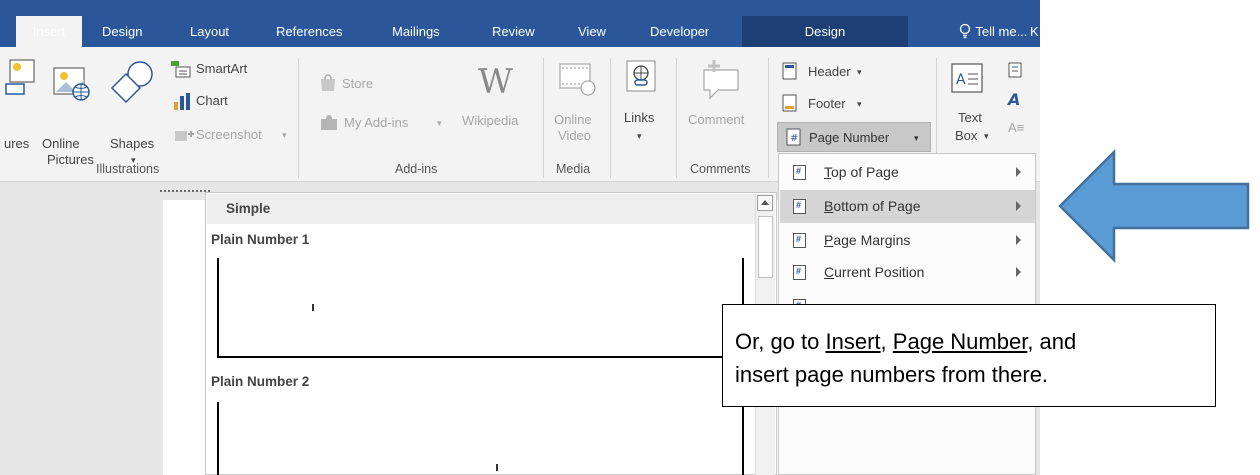 Image resolution: width=1260 pixels, height=475 pixels. Describe the element at coordinates (723, 108) in the screenshot. I see `comment-button: Comment` at that location.